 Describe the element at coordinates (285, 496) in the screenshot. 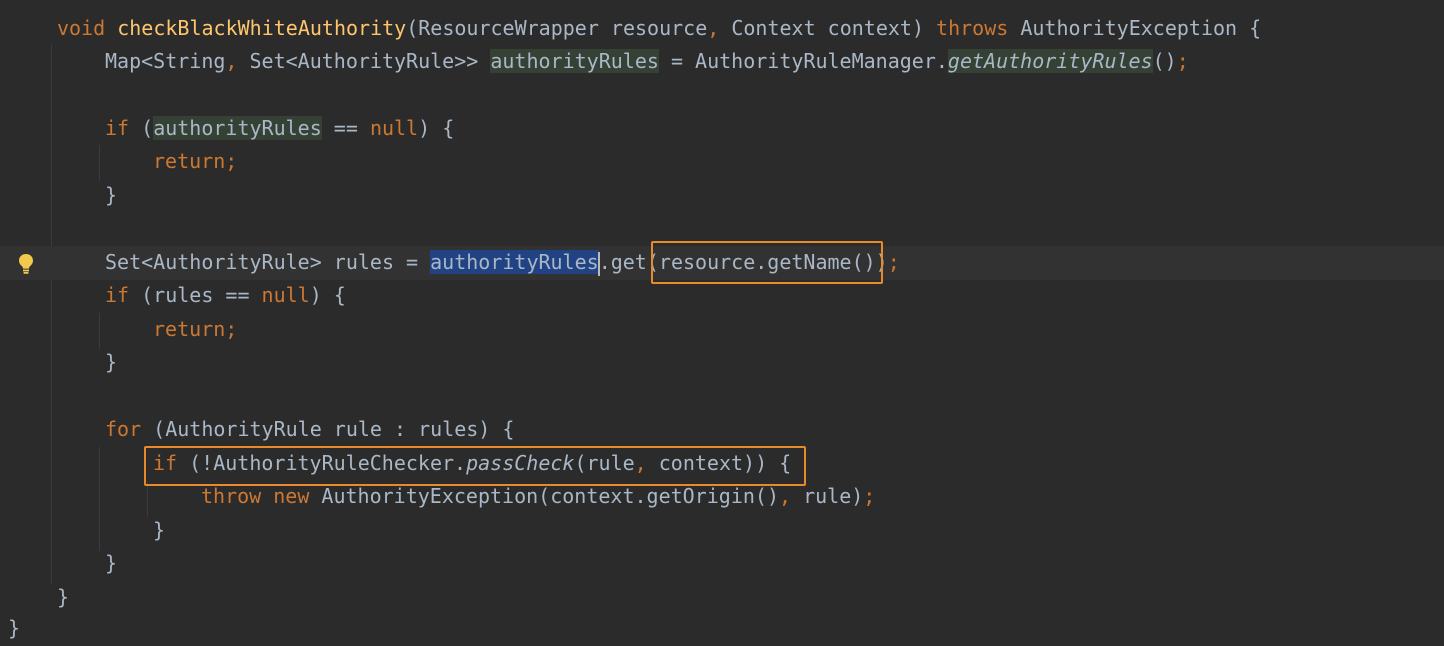

I see `keyword: new` at that location.